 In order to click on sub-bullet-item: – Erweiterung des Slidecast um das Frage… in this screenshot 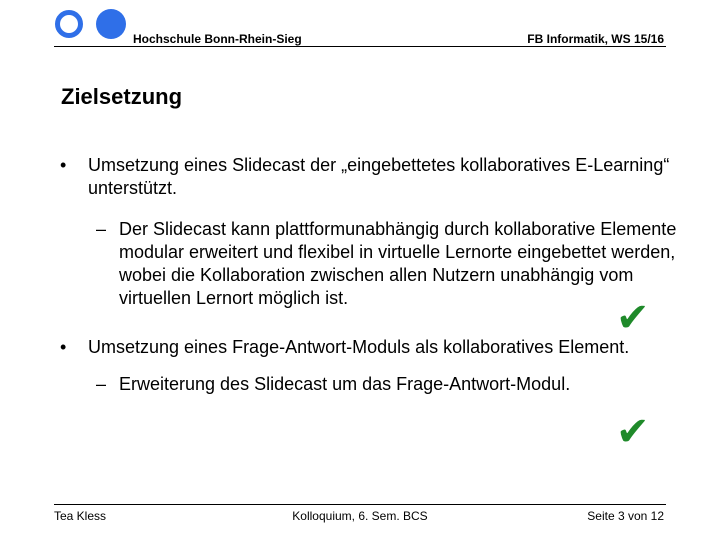, I will do `click(379, 384)`.